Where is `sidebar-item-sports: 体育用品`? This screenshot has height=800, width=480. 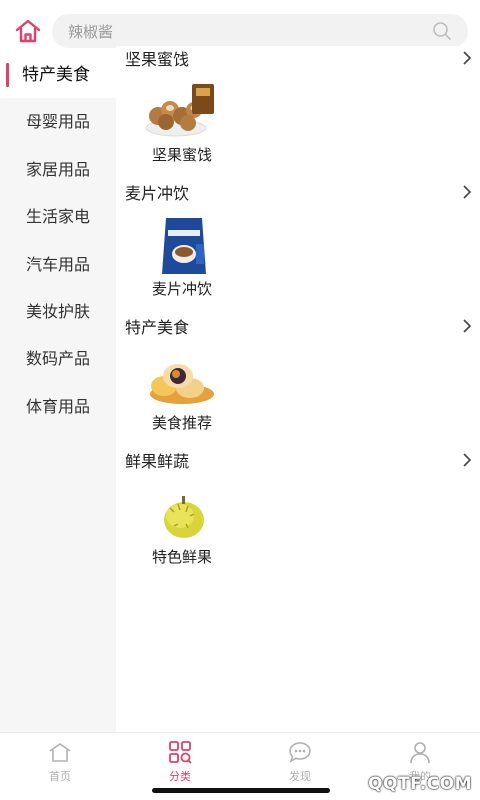 sidebar-item-sports: 体育用品 is located at coordinates (58, 407).